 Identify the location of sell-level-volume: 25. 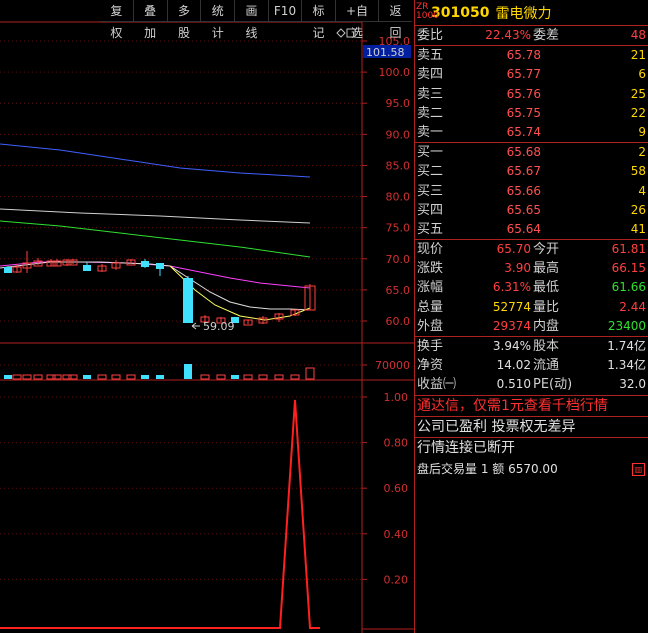
(638, 93).